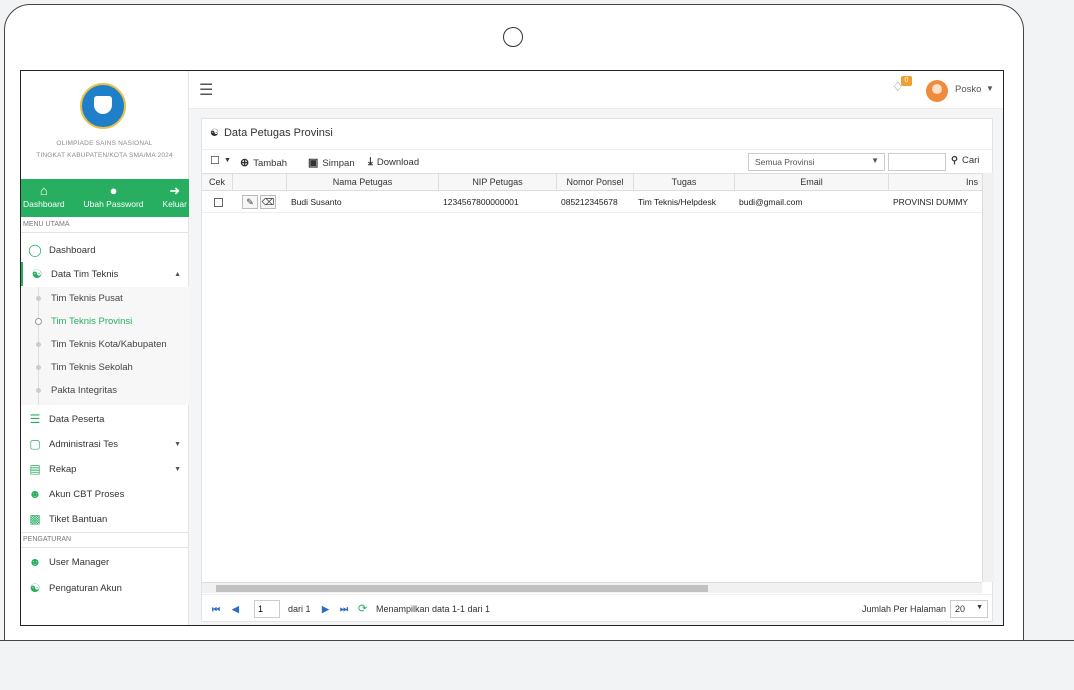 The width and height of the screenshot is (1074, 690). Describe the element at coordinates (969, 609) in the screenshot. I see `per-page-select: 20 ▼` at that location.